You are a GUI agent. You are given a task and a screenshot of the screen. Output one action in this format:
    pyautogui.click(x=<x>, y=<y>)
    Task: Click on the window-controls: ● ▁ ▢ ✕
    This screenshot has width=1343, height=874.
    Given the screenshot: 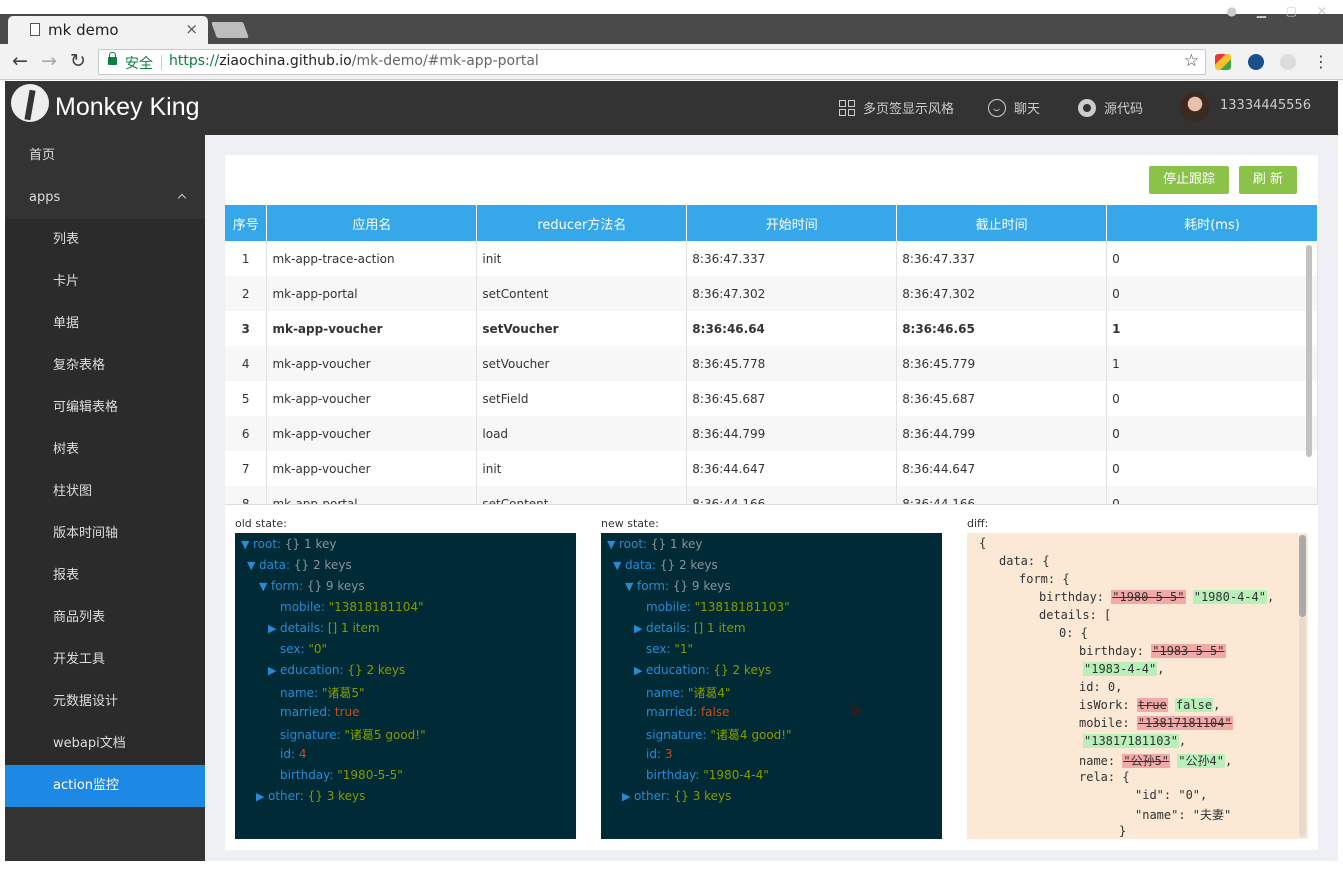 What is the action you would take?
    pyautogui.click(x=1280, y=11)
    